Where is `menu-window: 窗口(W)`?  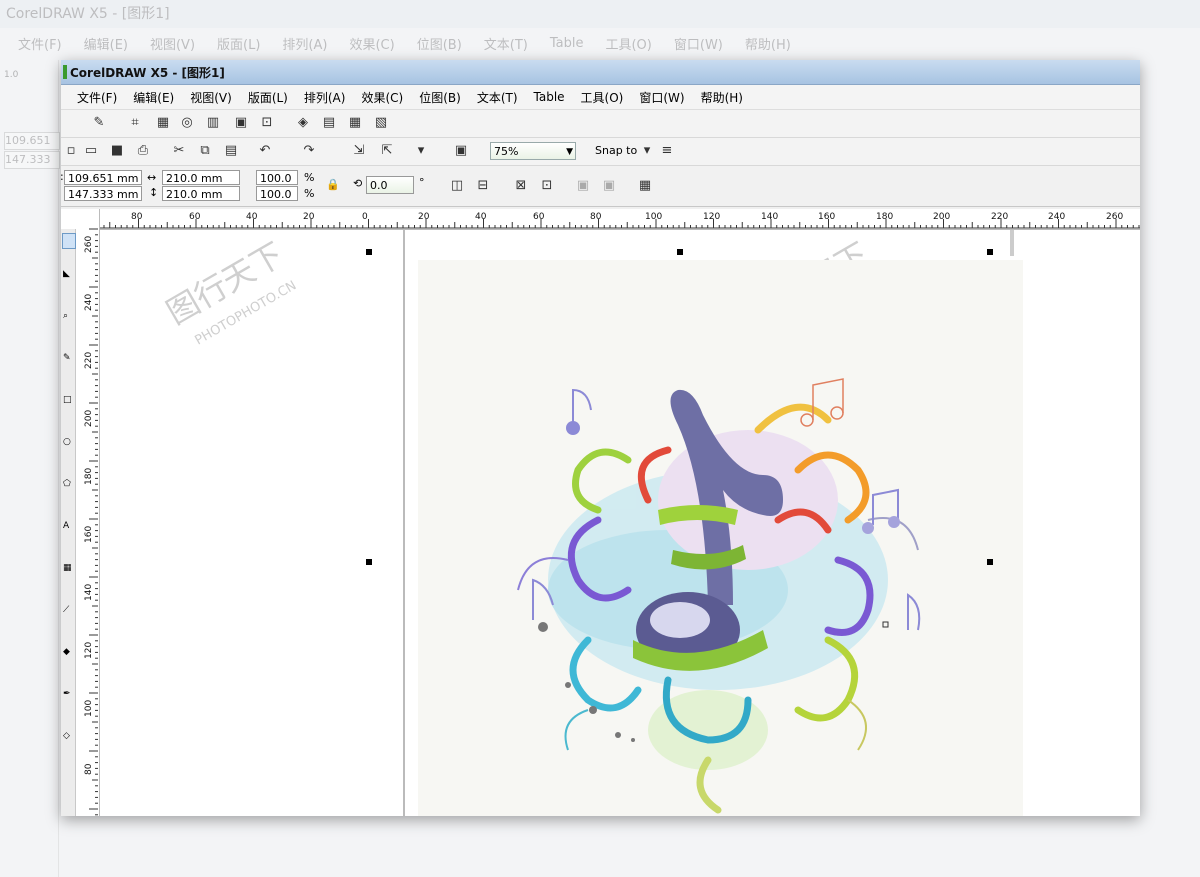
menu-window: 窗口(W) is located at coordinates (661, 97).